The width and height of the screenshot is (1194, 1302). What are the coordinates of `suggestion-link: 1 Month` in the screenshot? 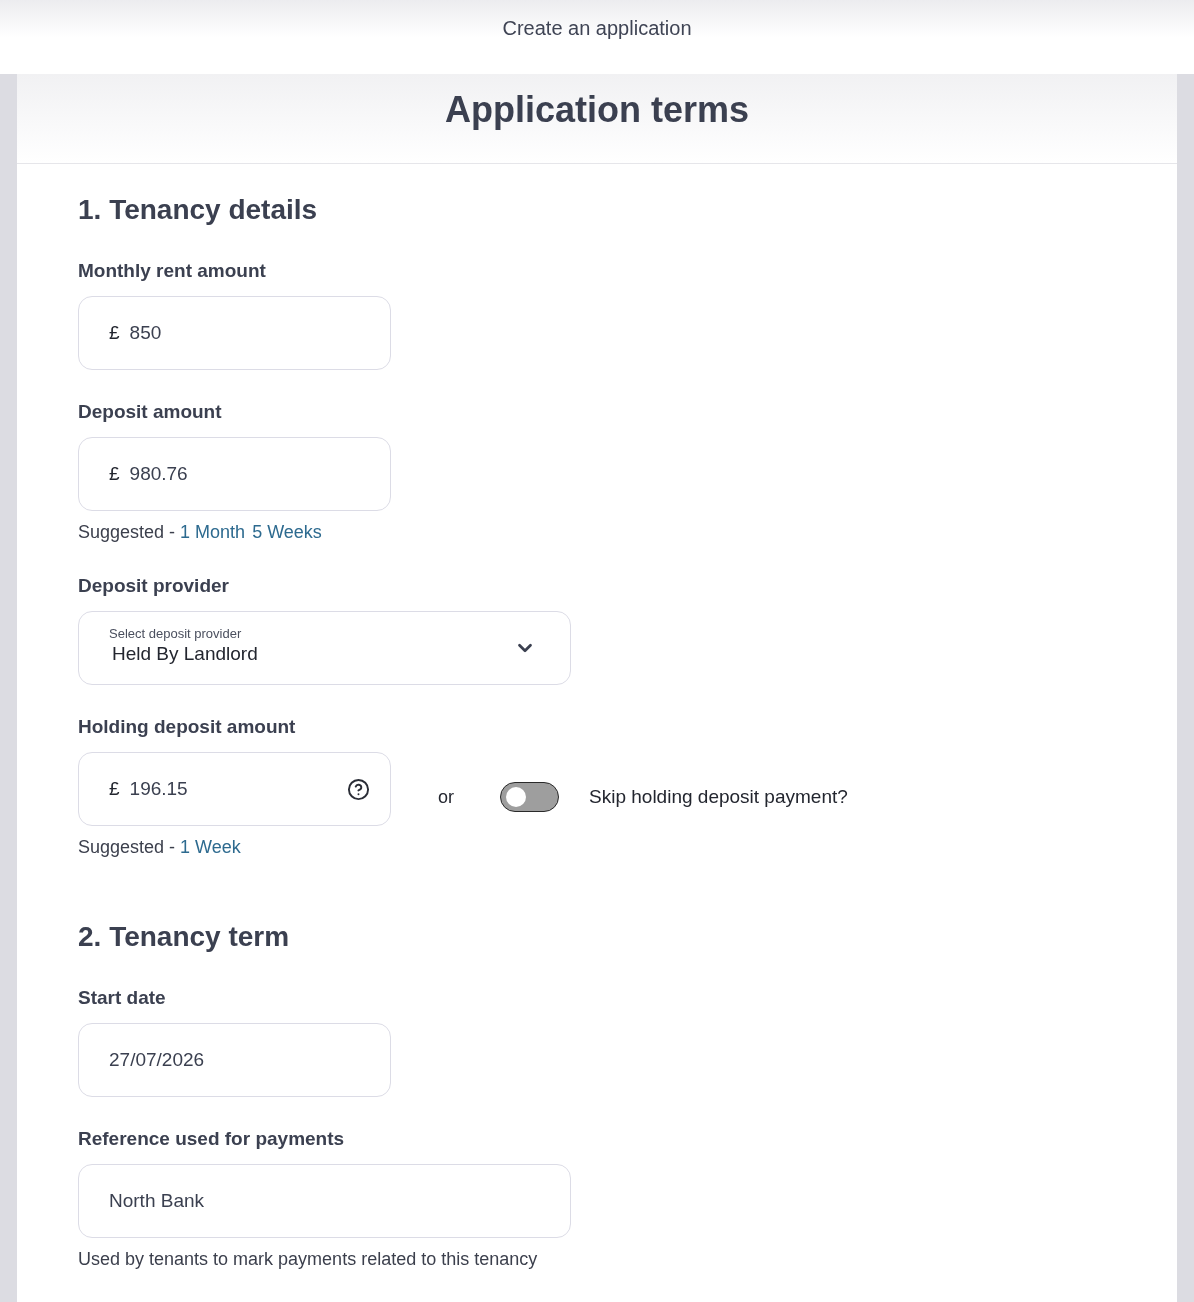 It's located at (213, 532).